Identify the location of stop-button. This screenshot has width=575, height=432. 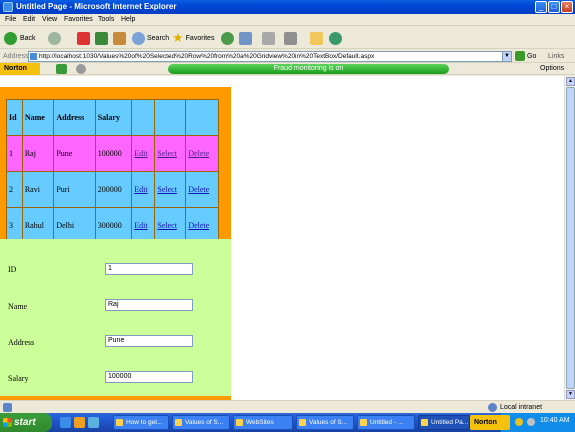
(83, 38).